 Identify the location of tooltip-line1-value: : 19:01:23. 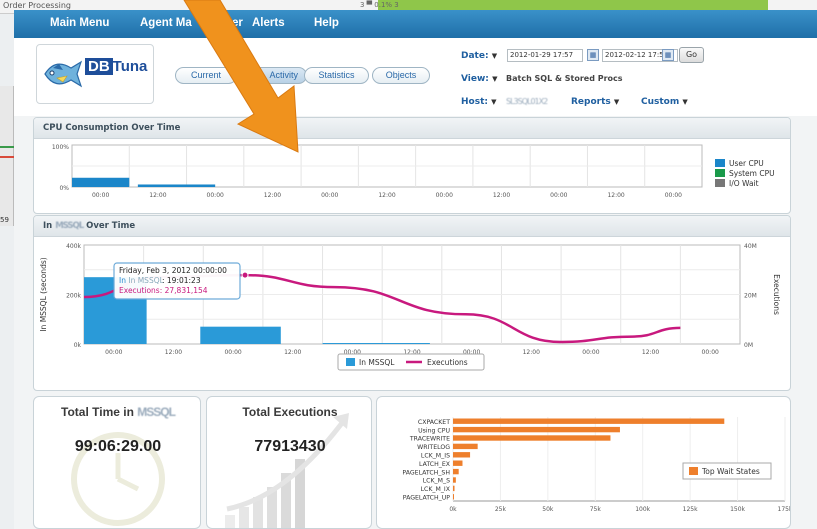
(181, 280).